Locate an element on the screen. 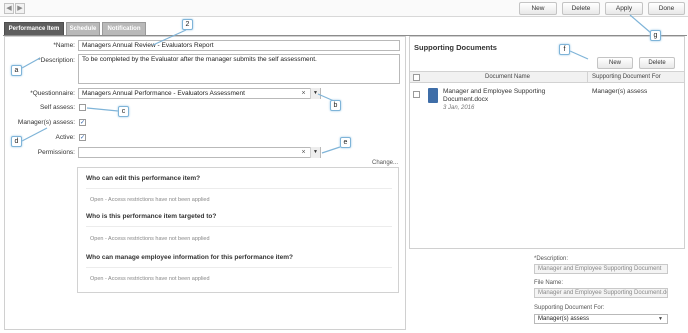  leader-e is located at coordinates (331, 150).